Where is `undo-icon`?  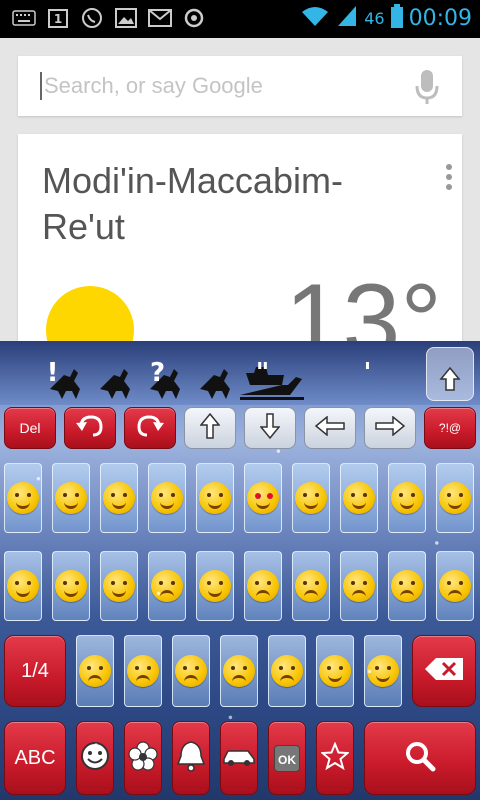 undo-icon is located at coordinates (90, 428).